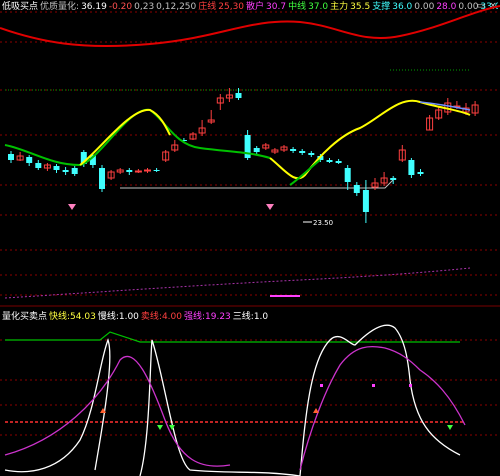 The image size is (500, 476). What do you see at coordinates (258, 183) in the screenshot?
I see `support-line` at bounding box center [258, 183].